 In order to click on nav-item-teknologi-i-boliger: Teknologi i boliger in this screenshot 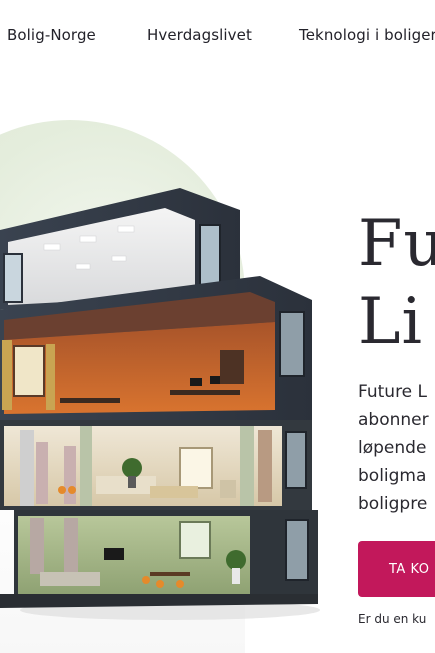, I will do `click(367, 35)`.